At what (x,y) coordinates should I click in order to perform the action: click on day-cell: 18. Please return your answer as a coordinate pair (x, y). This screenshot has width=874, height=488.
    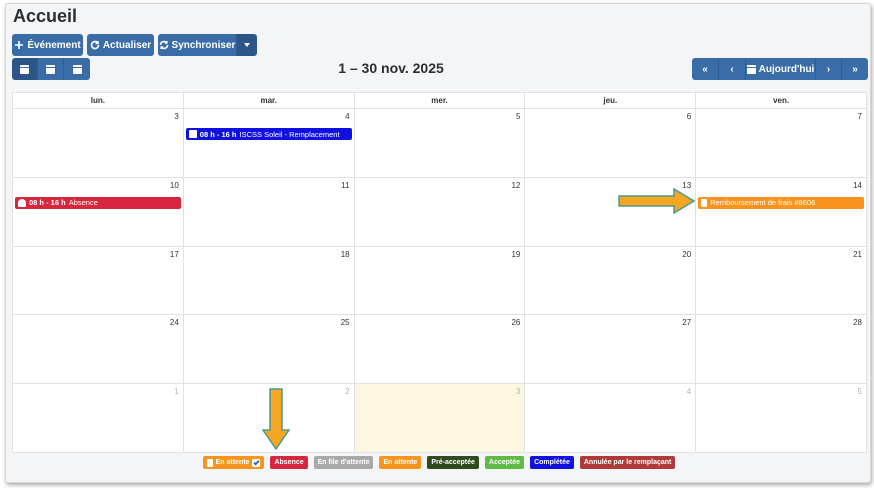
    Looking at the image, I should click on (269, 281).